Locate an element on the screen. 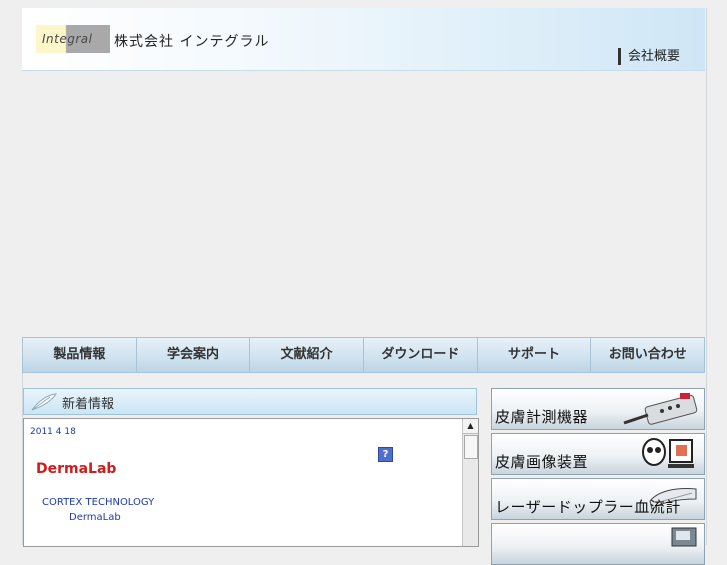 This screenshot has width=727, height=565. news-product-link: DermaLab is located at coordinates (95, 517).